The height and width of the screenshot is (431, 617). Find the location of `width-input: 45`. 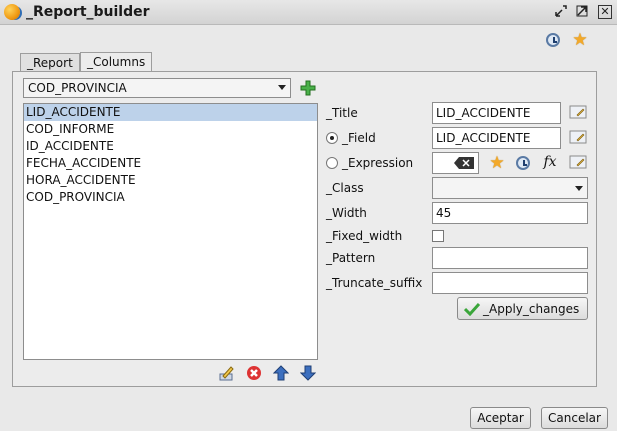

width-input: 45 is located at coordinates (510, 213).